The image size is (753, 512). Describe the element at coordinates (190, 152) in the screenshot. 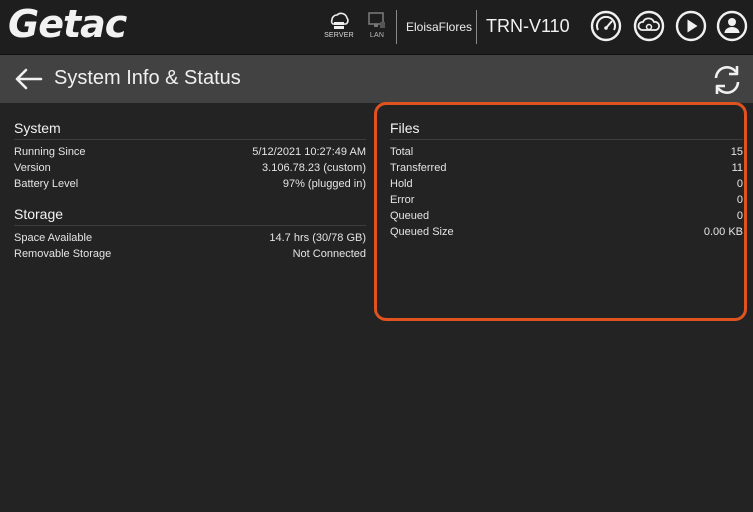

I see `info-row: Running Since 5/12/2021 10:27:49 AM` at that location.